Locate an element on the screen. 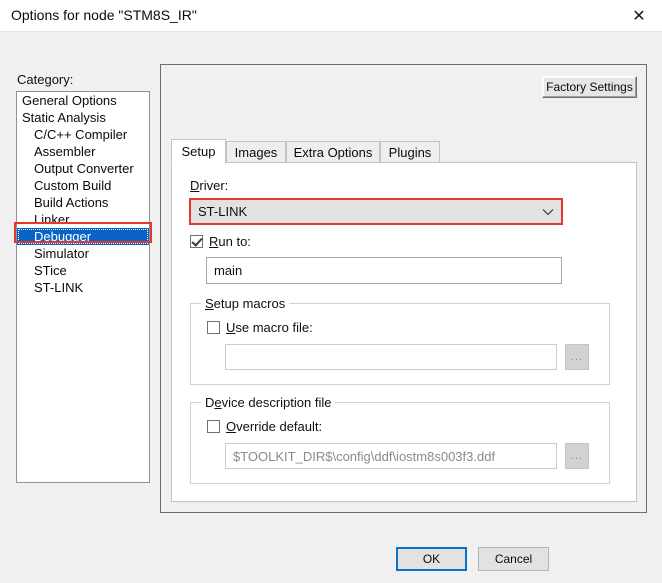 This screenshot has width=662, height=583. category-item-st-link: ST-LINK is located at coordinates (83, 287).